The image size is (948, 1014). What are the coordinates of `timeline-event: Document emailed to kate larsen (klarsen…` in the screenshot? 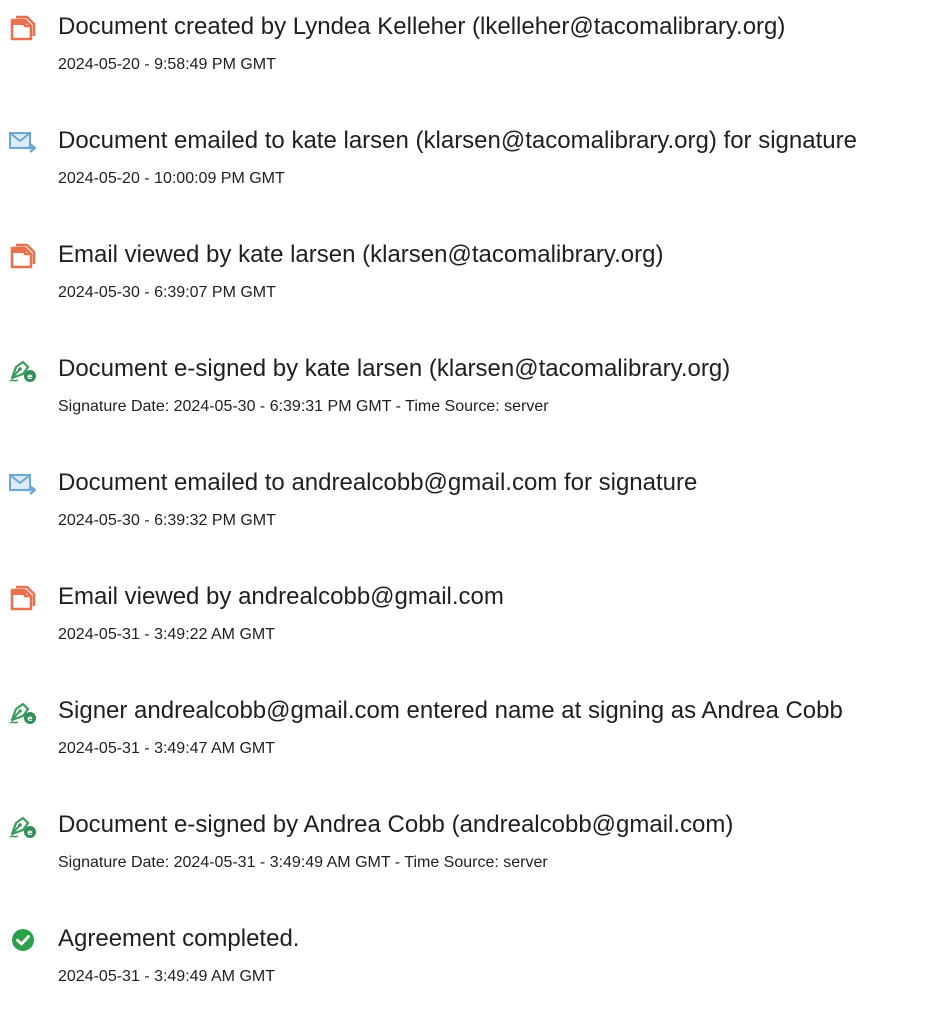 It's located at (474, 171).